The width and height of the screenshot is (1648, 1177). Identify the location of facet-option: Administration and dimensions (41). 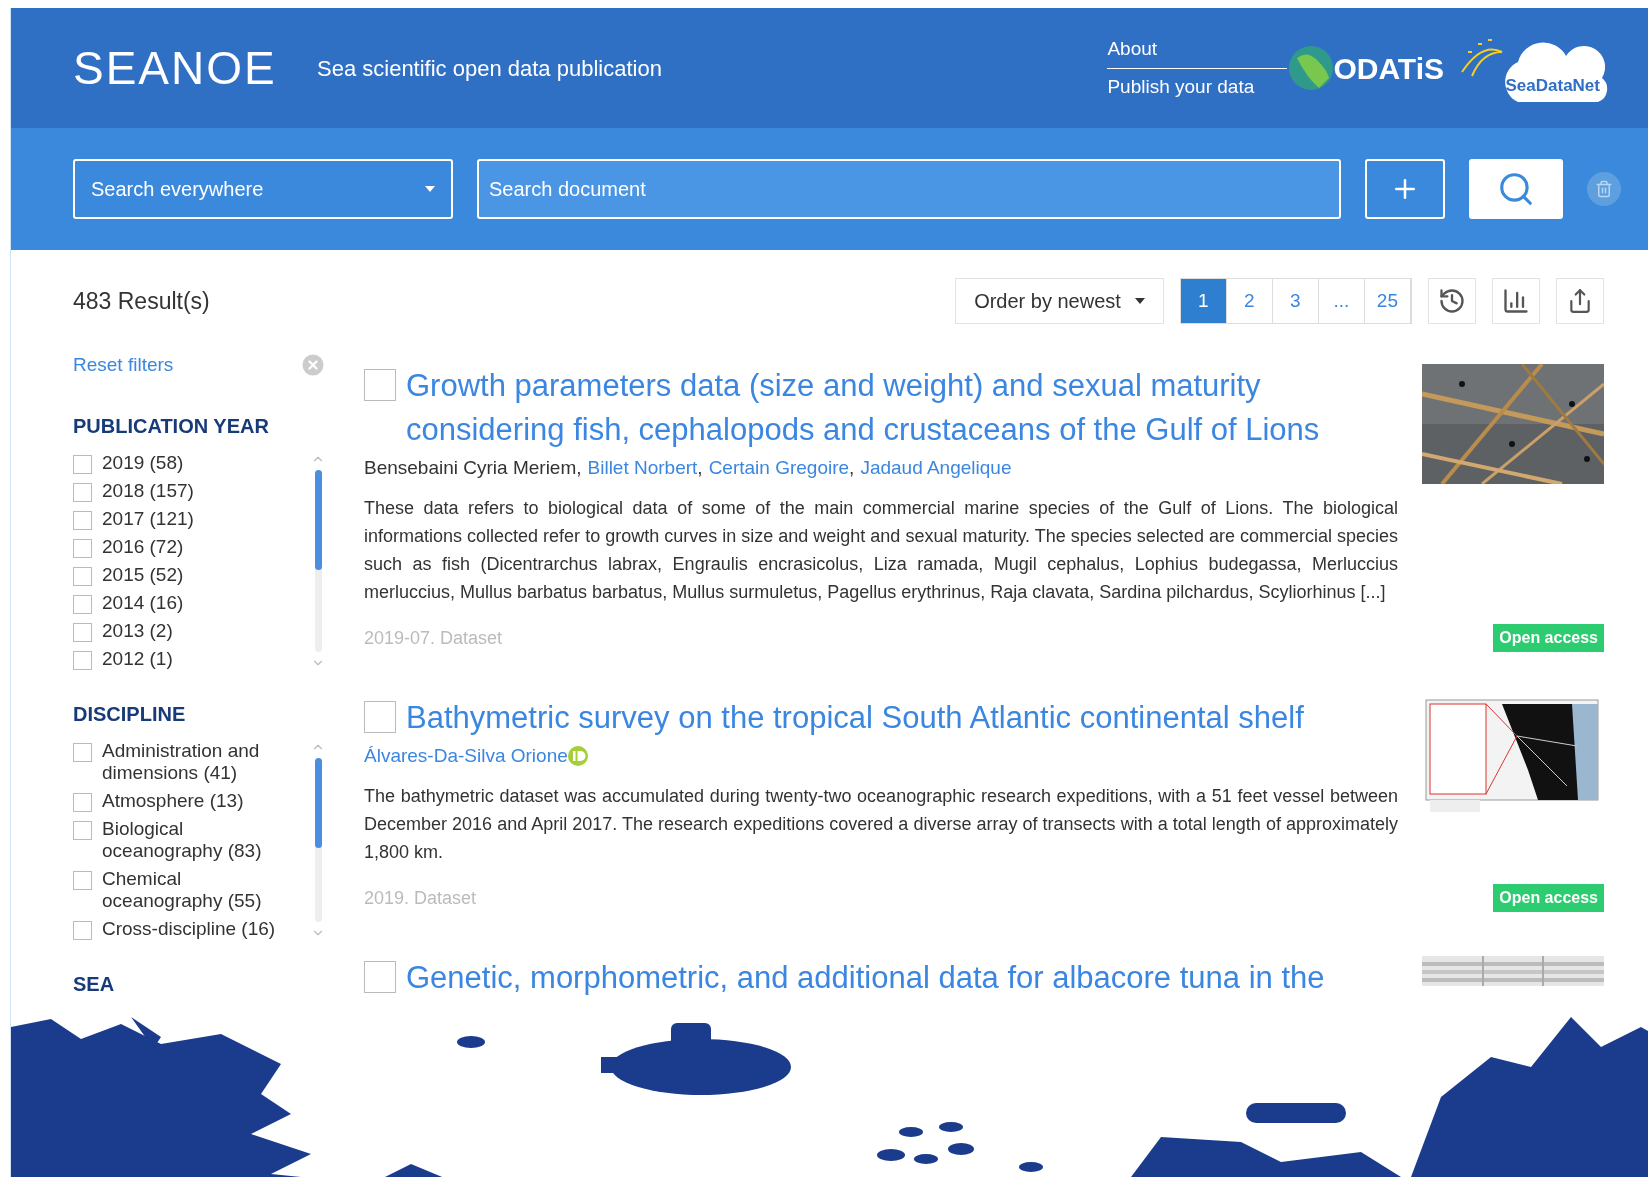
(203, 761).